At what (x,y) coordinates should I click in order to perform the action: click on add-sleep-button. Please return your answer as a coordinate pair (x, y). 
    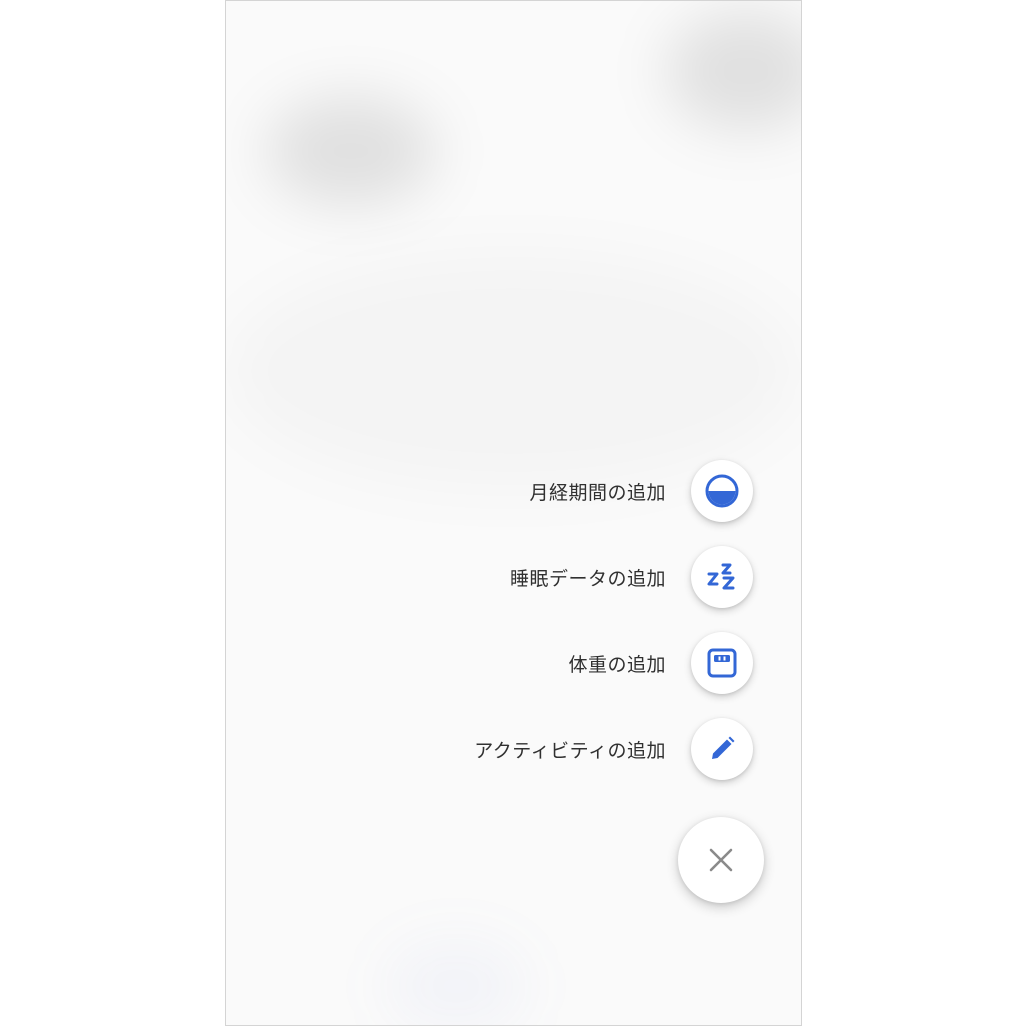
    Looking at the image, I should click on (722, 577).